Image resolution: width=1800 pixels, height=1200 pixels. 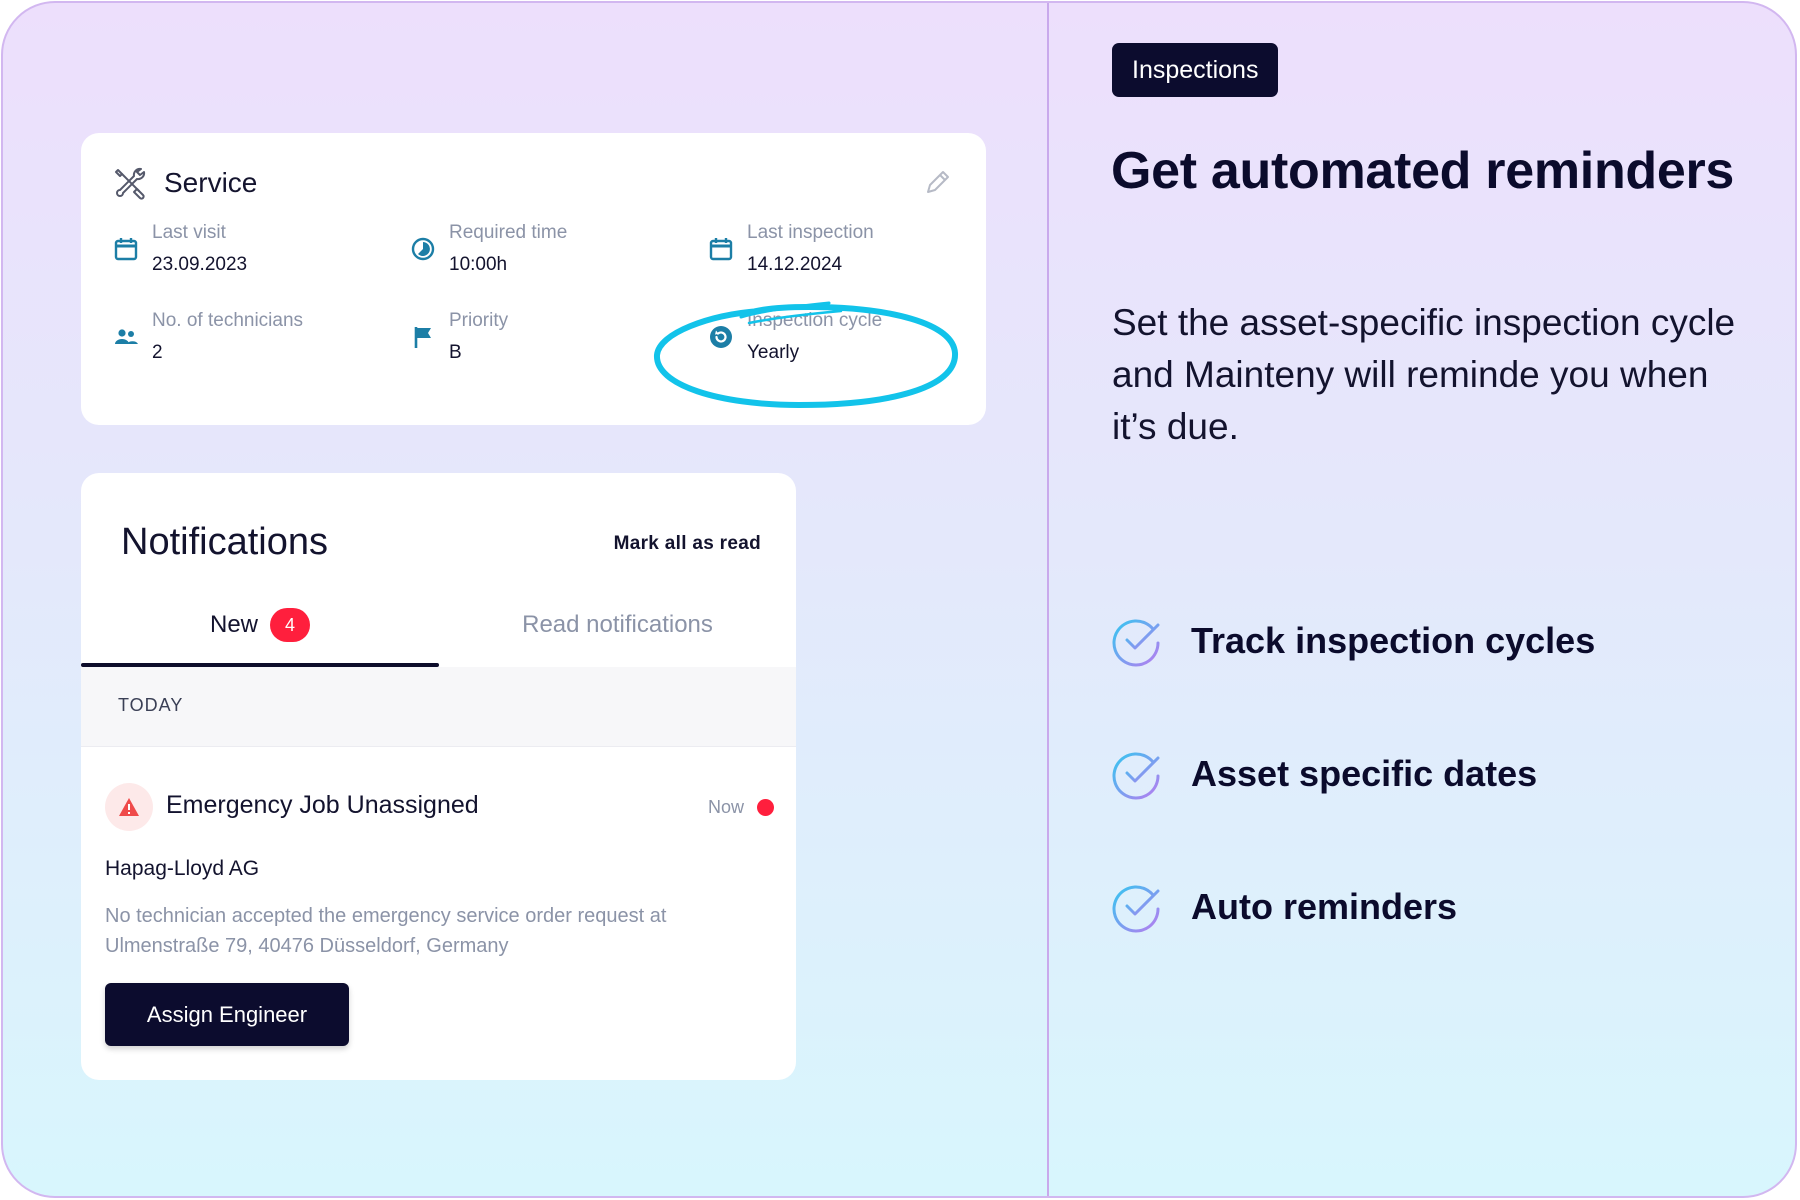 I want to click on field-last-inspection: Last inspection 14.12.2024, so click(x=790, y=249).